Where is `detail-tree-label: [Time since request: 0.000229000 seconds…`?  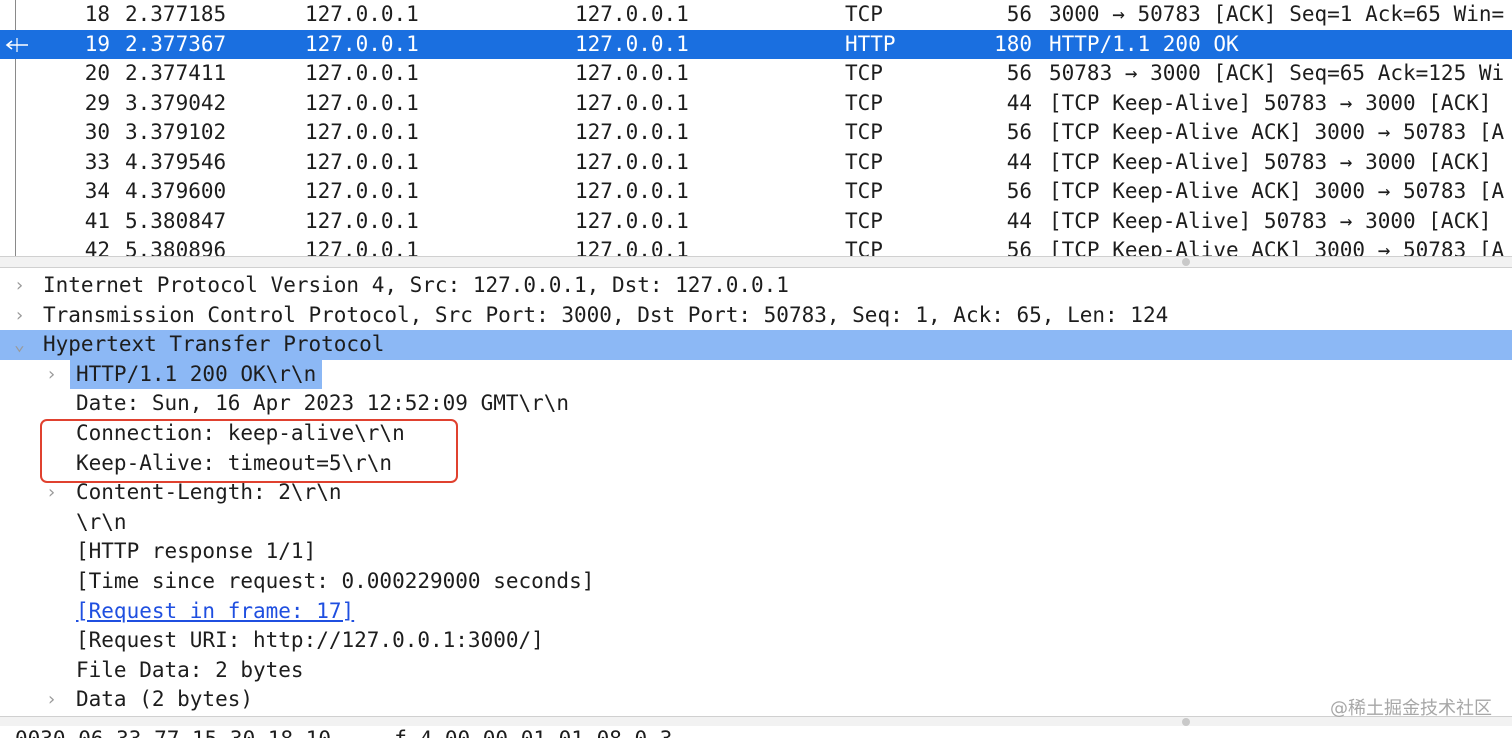
detail-tree-label: [Time since request: 0.000229000 seconds… is located at coordinates (335, 581).